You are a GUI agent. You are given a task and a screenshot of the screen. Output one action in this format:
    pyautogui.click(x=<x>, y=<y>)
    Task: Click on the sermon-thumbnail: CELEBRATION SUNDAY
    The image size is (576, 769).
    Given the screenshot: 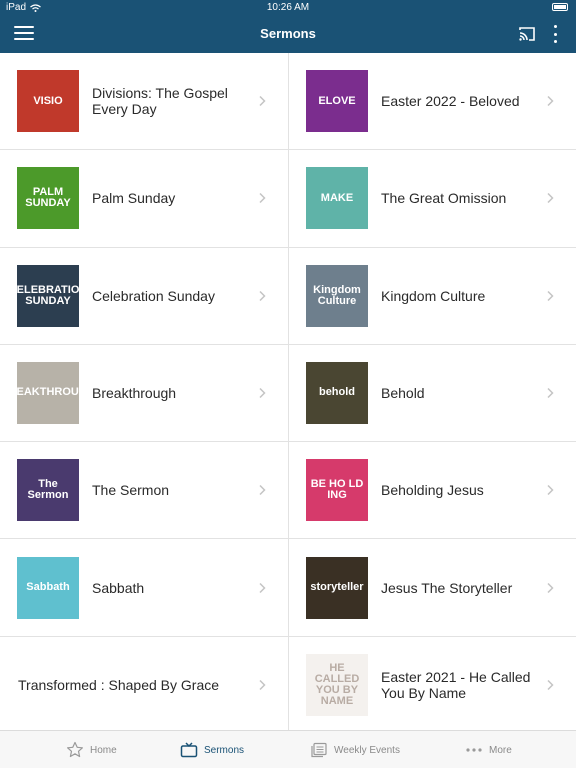 What is the action you would take?
    pyautogui.click(x=48, y=295)
    